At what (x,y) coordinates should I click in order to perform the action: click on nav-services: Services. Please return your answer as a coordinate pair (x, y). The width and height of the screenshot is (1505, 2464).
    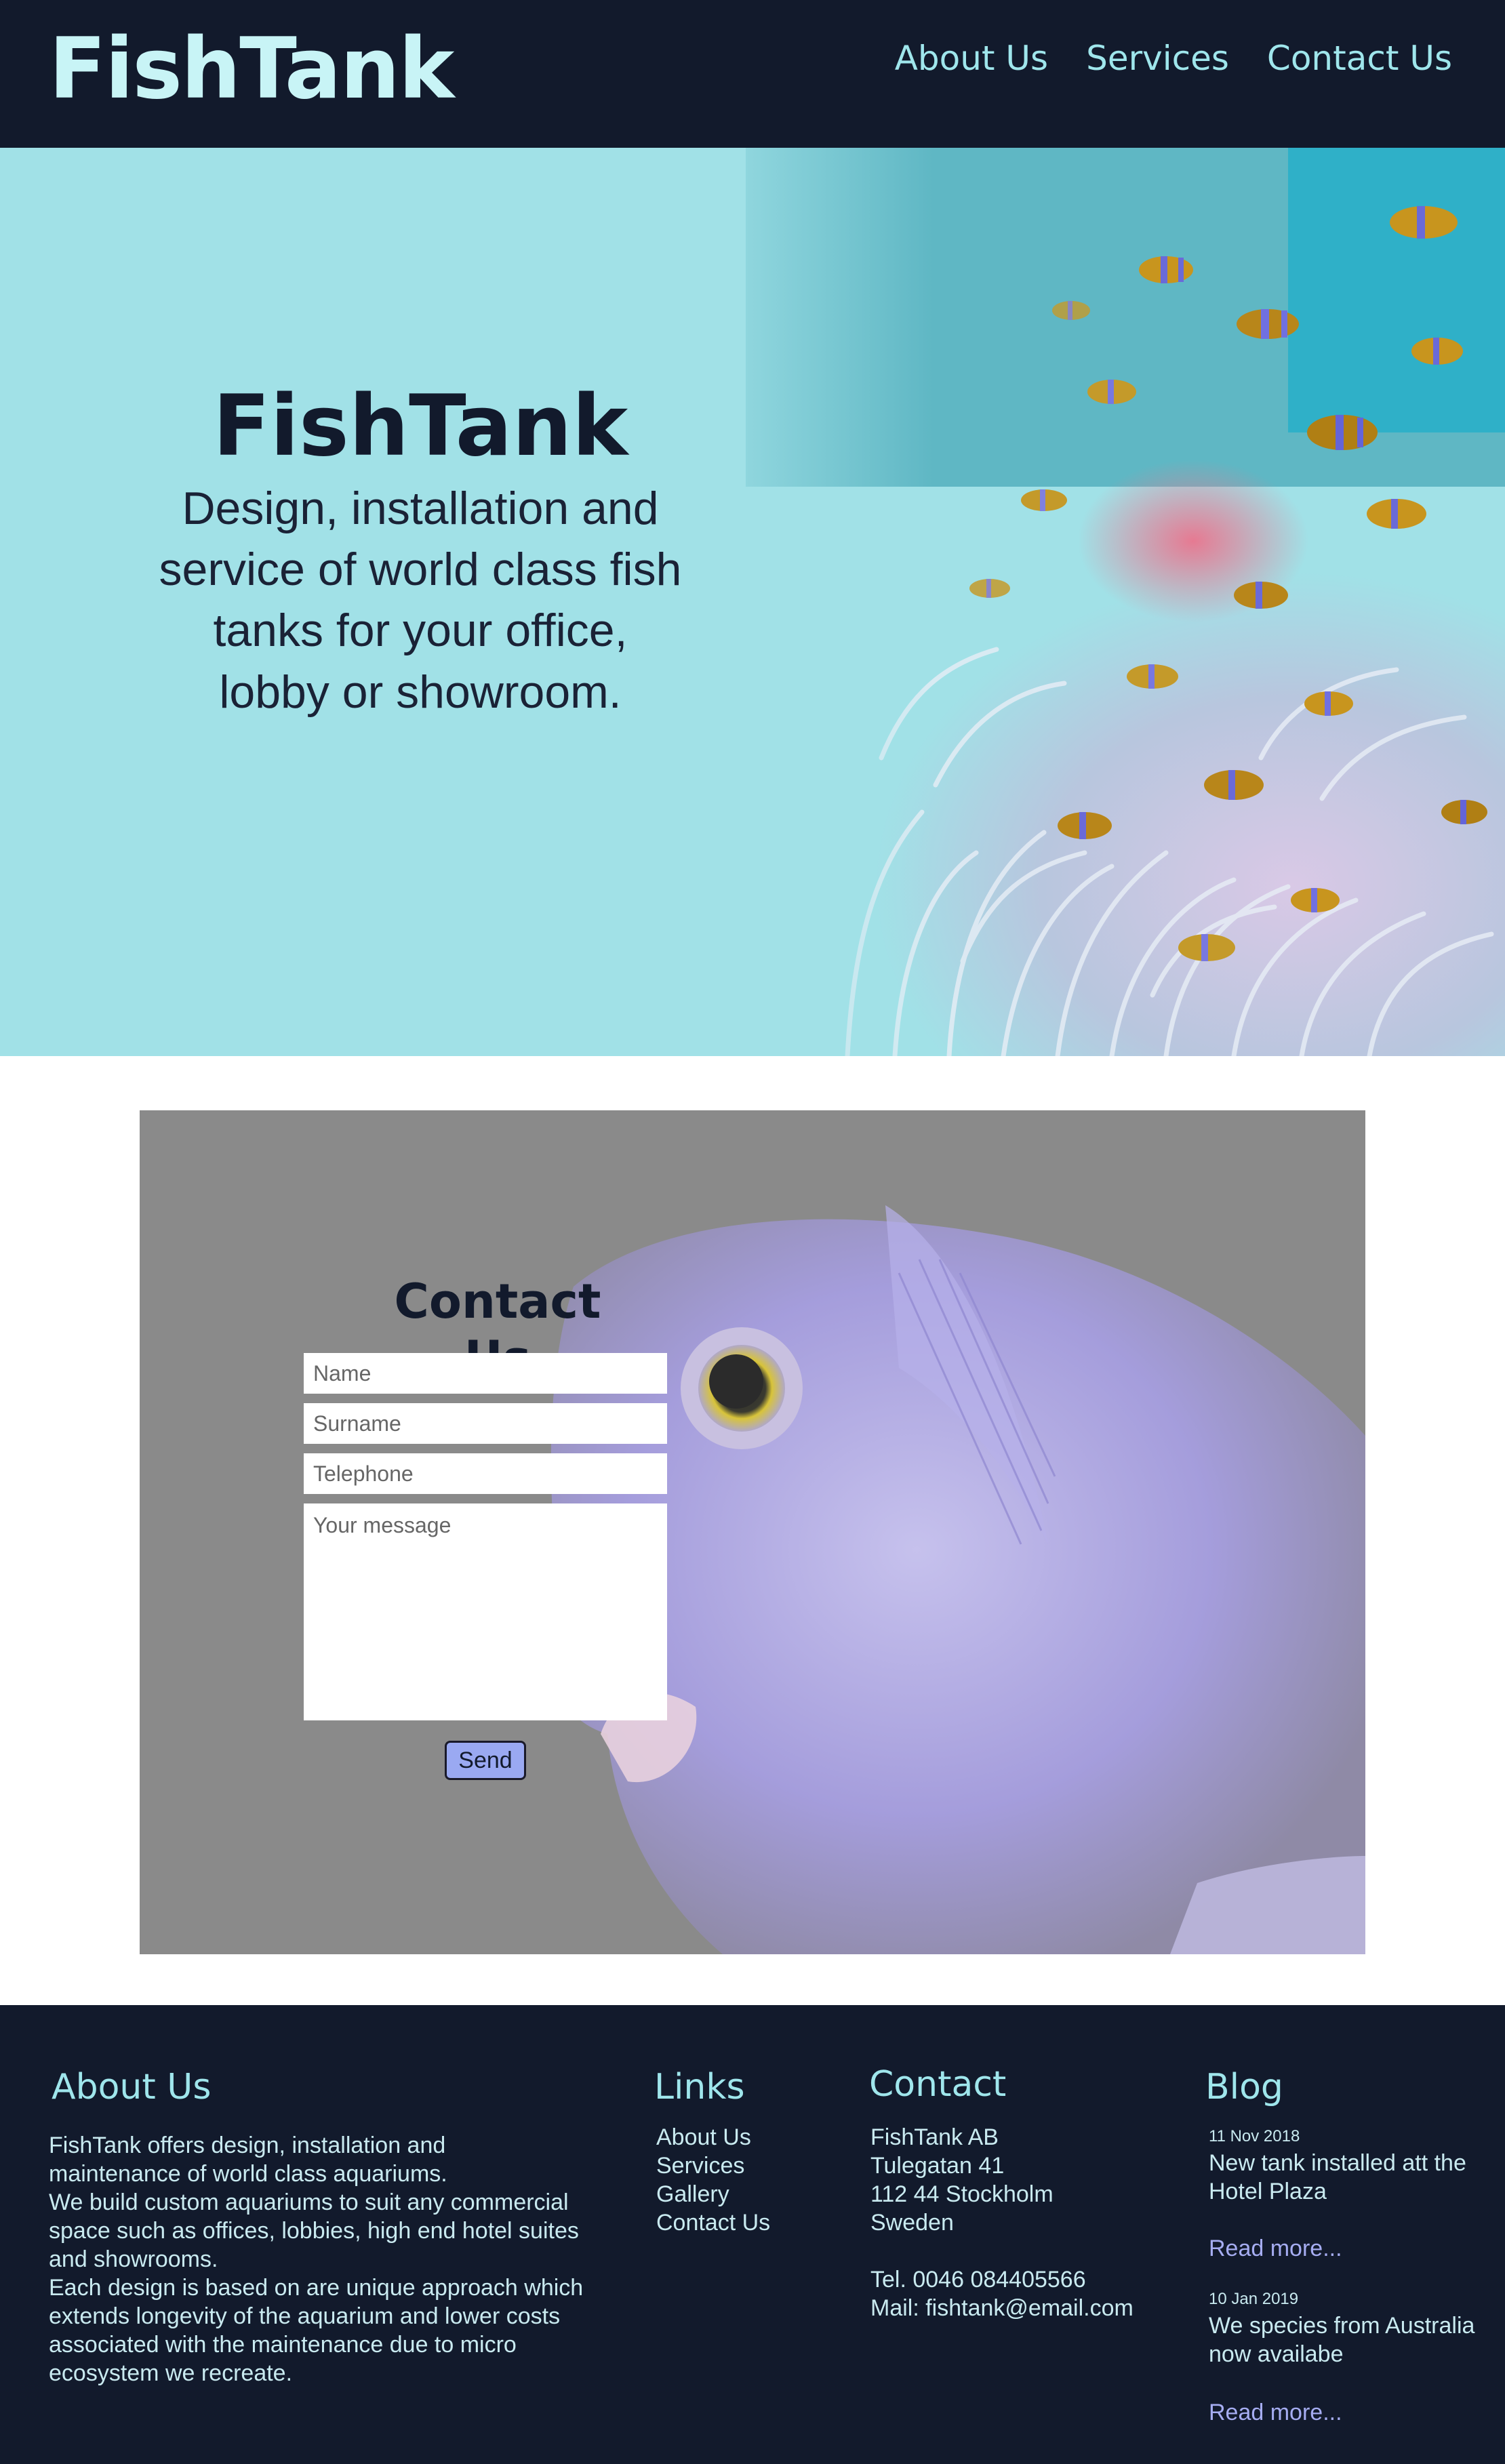
    Looking at the image, I should click on (1157, 58).